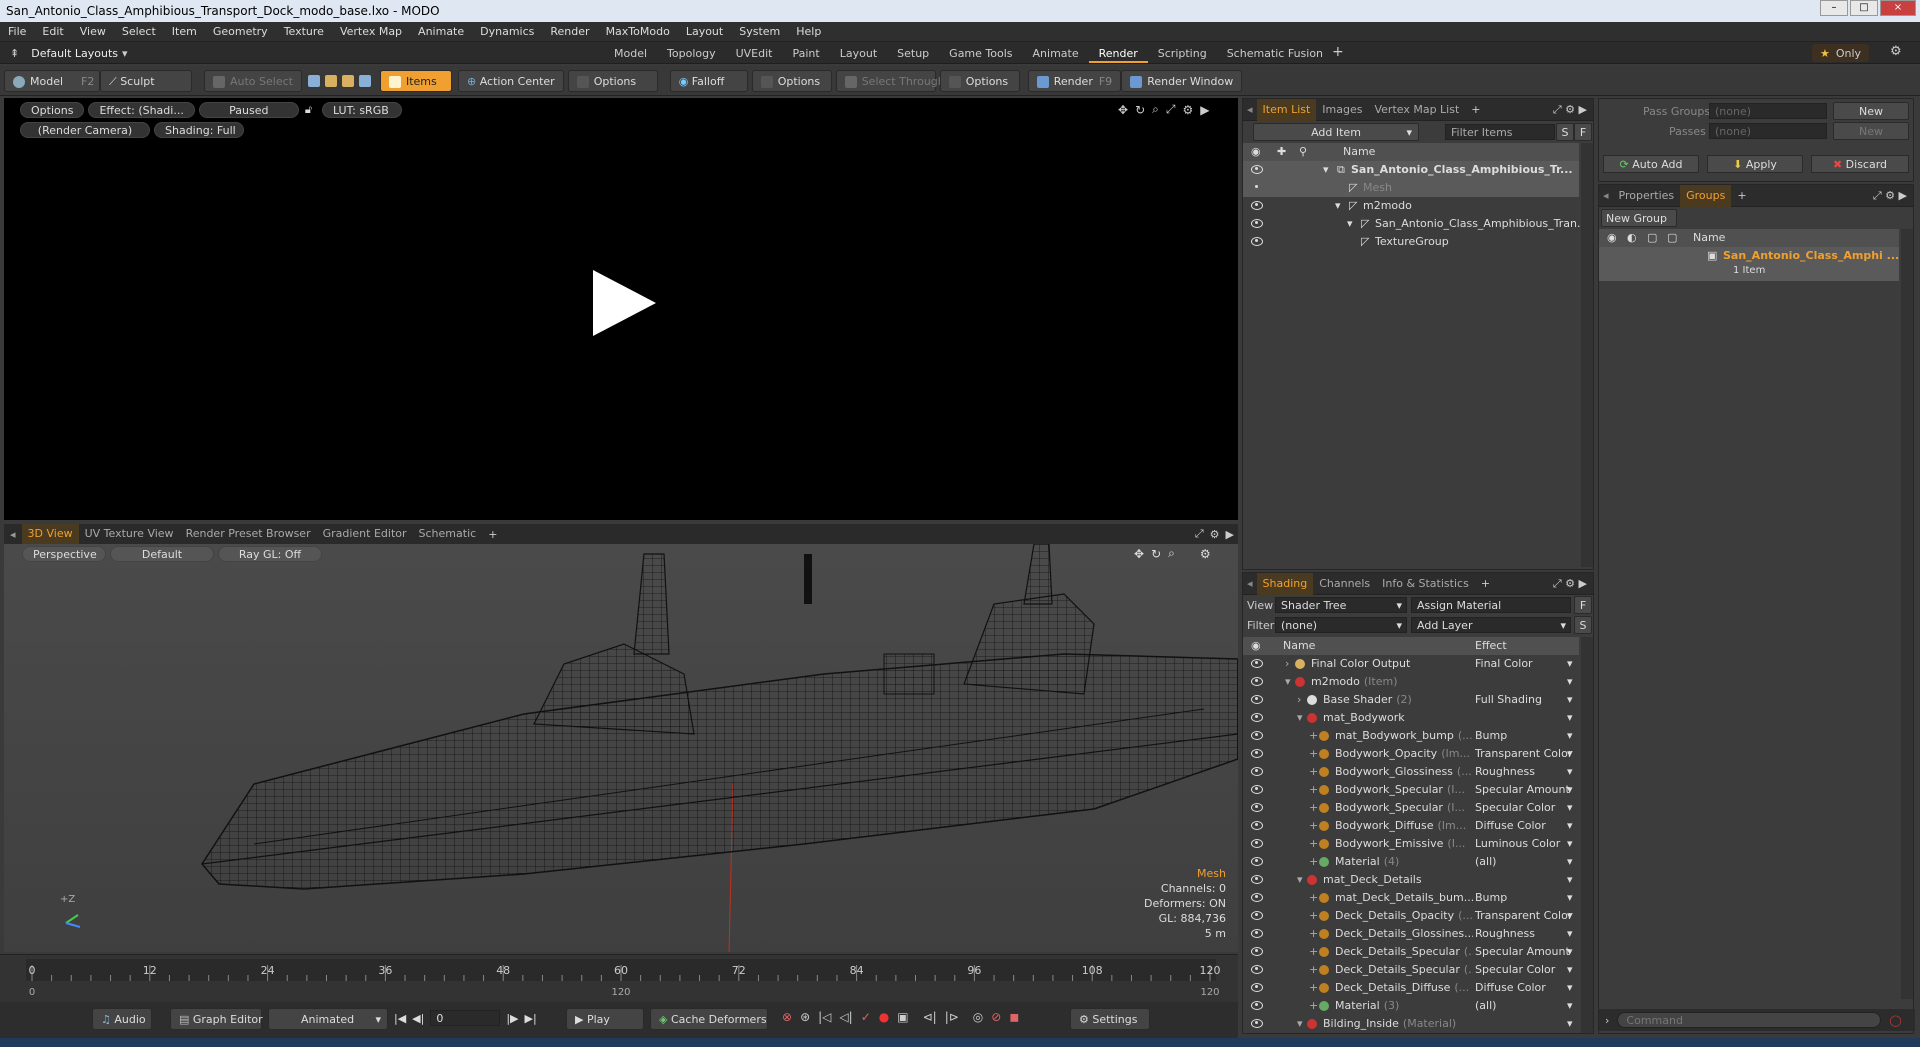 This screenshot has width=1920, height=1047. Describe the element at coordinates (1508, 700) in the screenshot. I see `effect-value: Full Shading` at that location.